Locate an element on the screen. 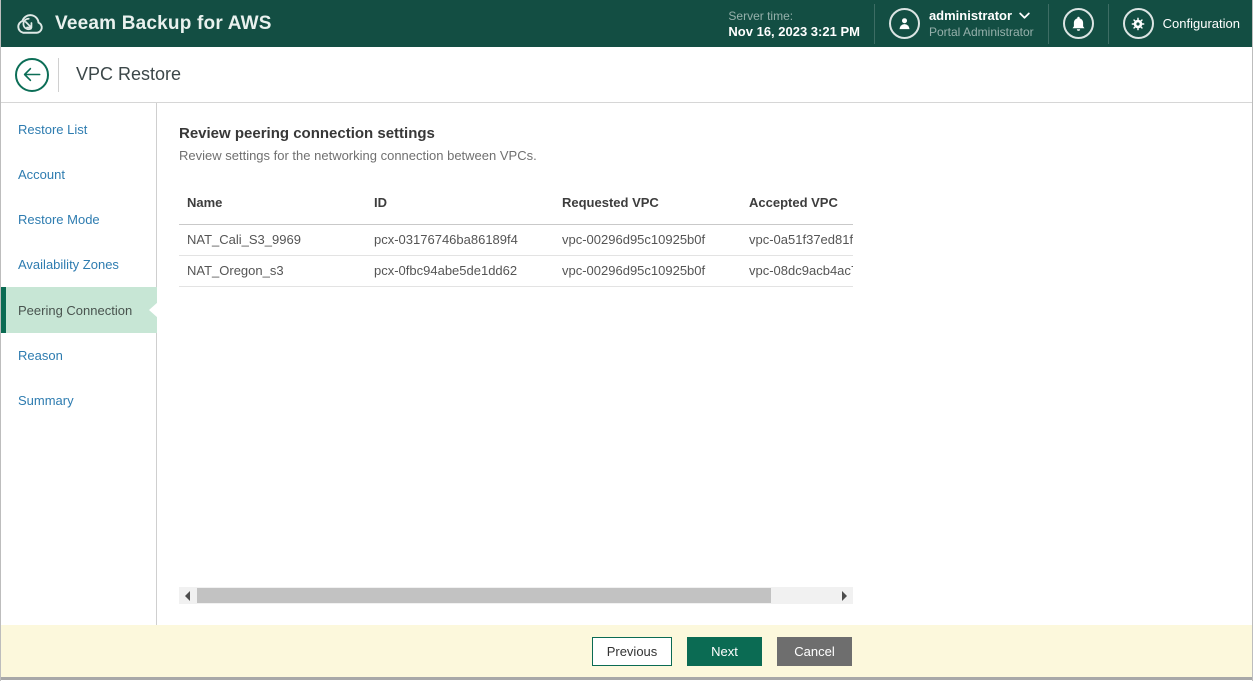 Image resolution: width=1253 pixels, height=681 pixels. horizontal-scrollbar is located at coordinates (516, 595).